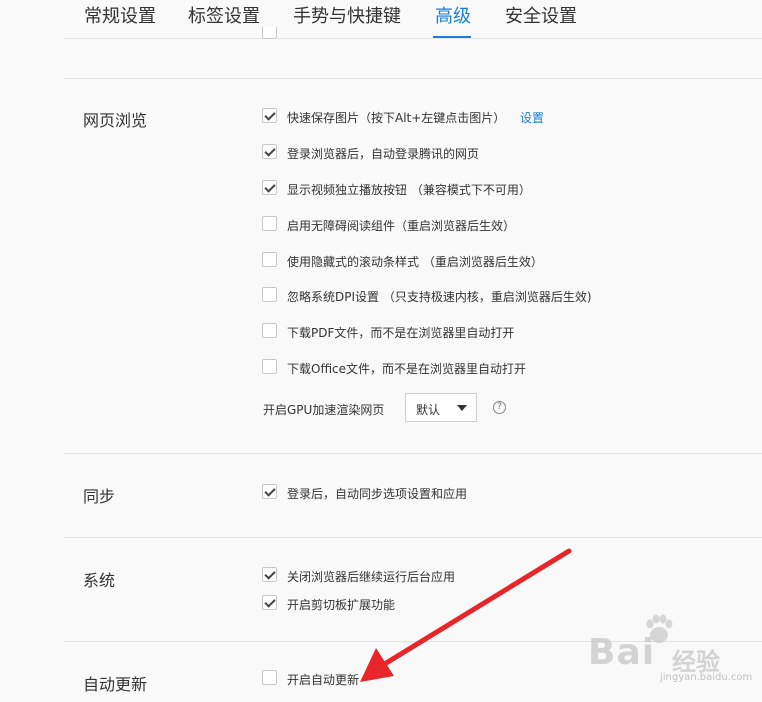 The height and width of the screenshot is (702, 762). I want to click on option-auto-update-checkbox, so click(269, 677).